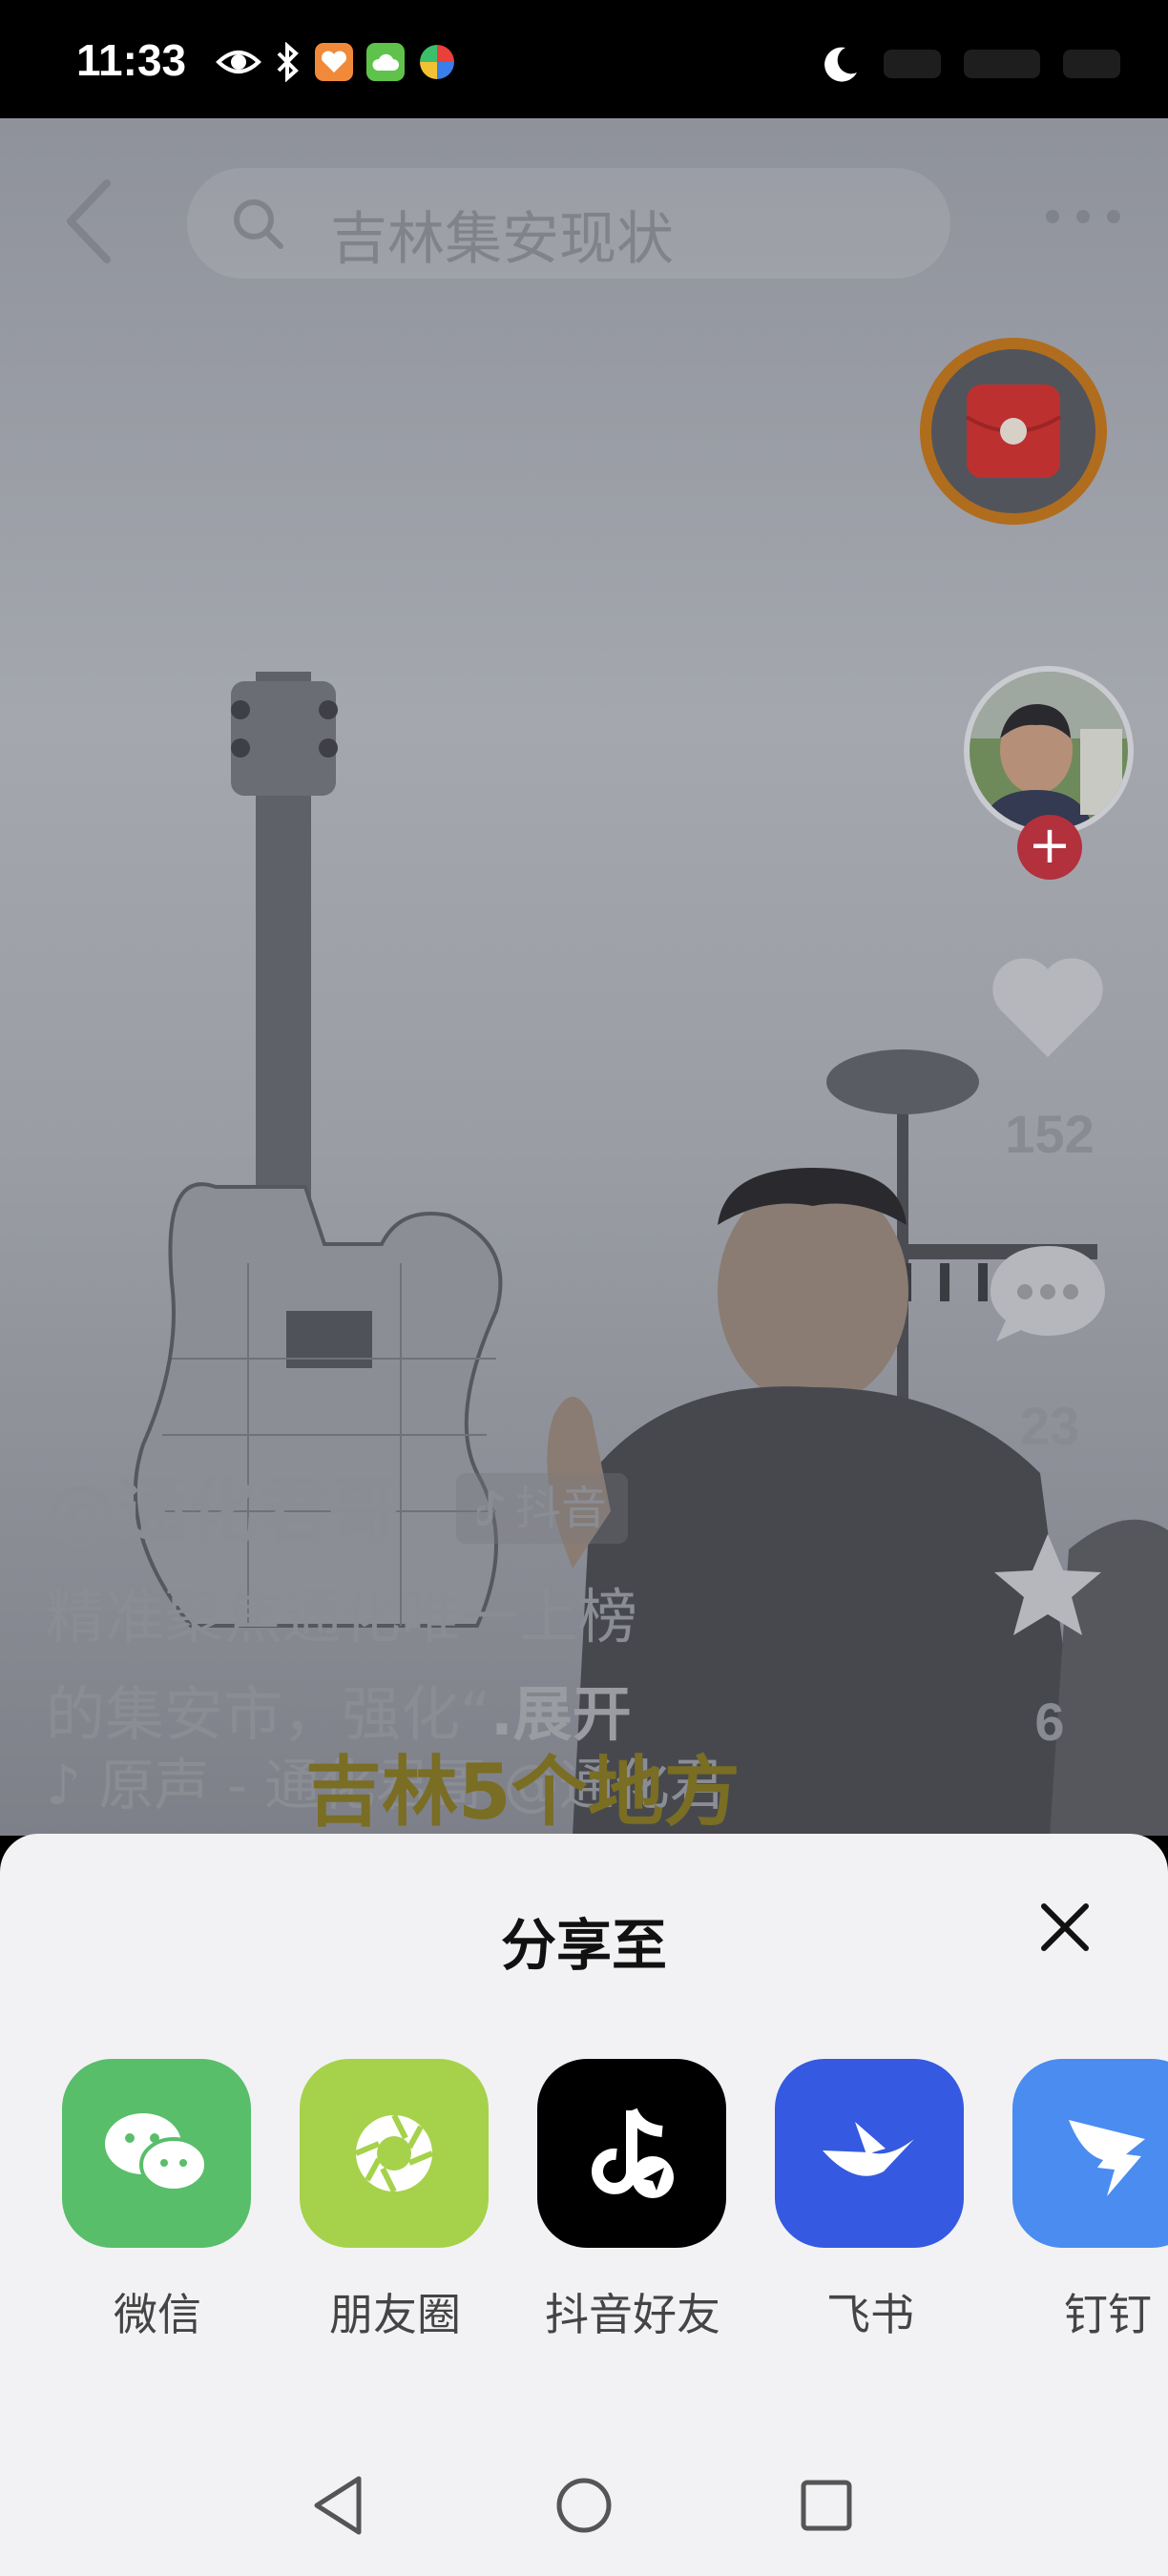  Describe the element at coordinates (632, 2314) in the screenshot. I see `share-app-label: 抖音好友` at that location.